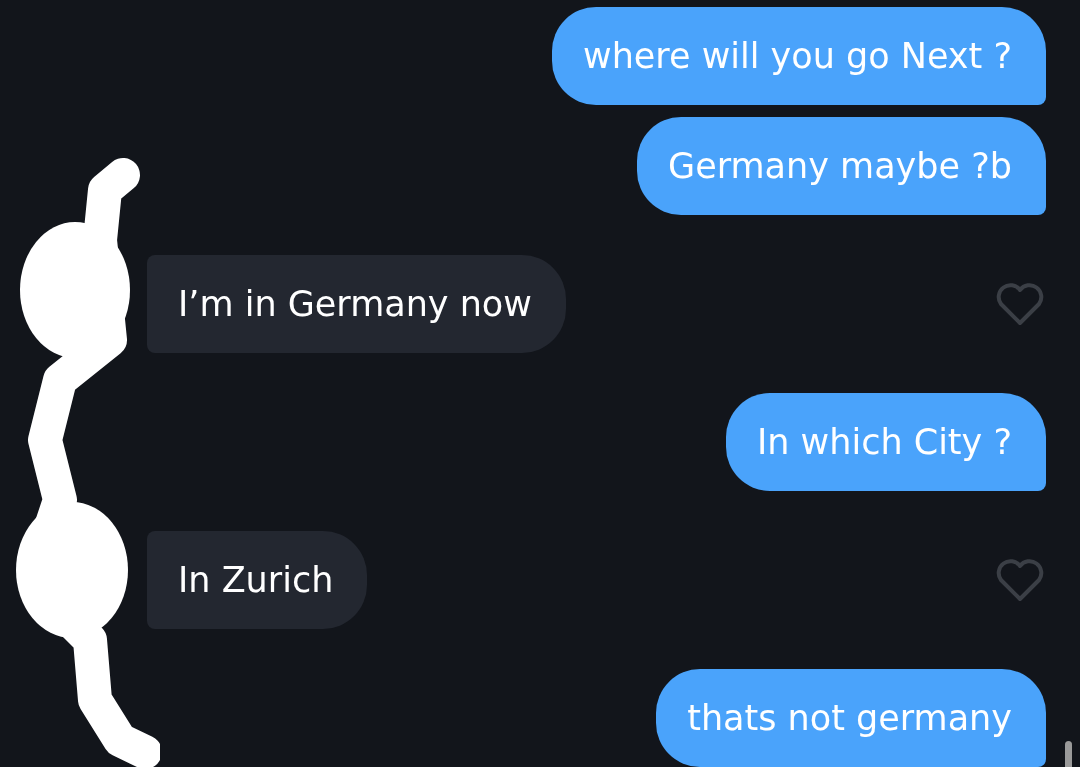 This screenshot has height=767, width=1080. What do you see at coordinates (799, 56) in the screenshot?
I see `sent-message: where will you go Next ?` at bounding box center [799, 56].